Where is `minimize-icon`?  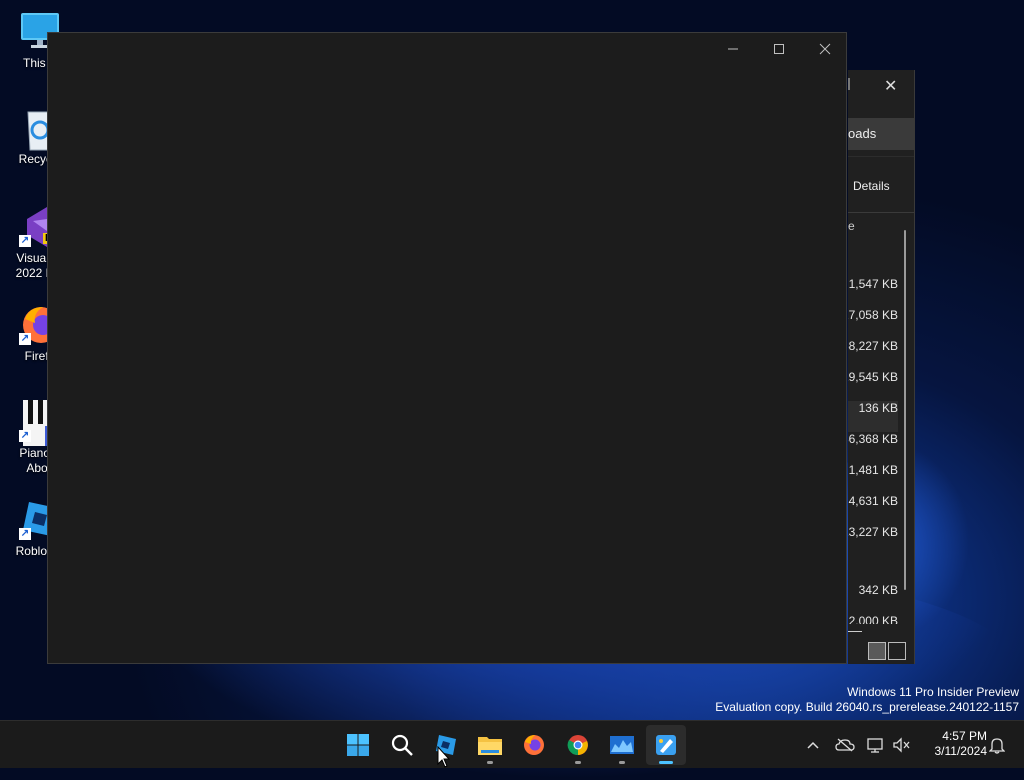 minimize-icon is located at coordinates (733, 49).